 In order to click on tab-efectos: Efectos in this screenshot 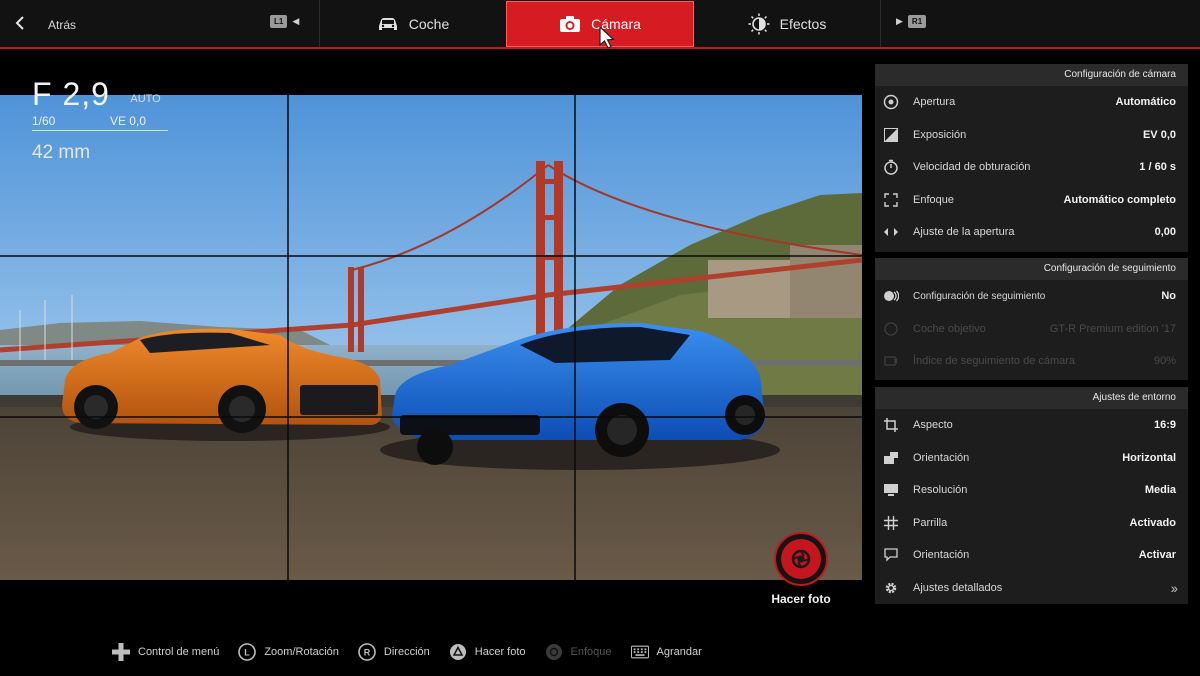, I will do `click(787, 23)`.